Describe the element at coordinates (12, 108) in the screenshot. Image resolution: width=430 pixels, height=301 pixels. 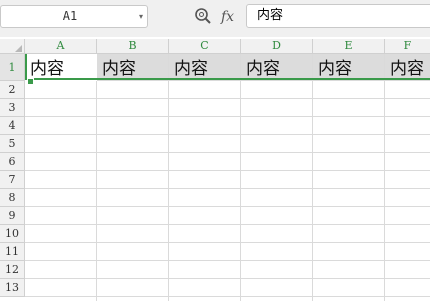
I see `row-header-3: 3` at that location.